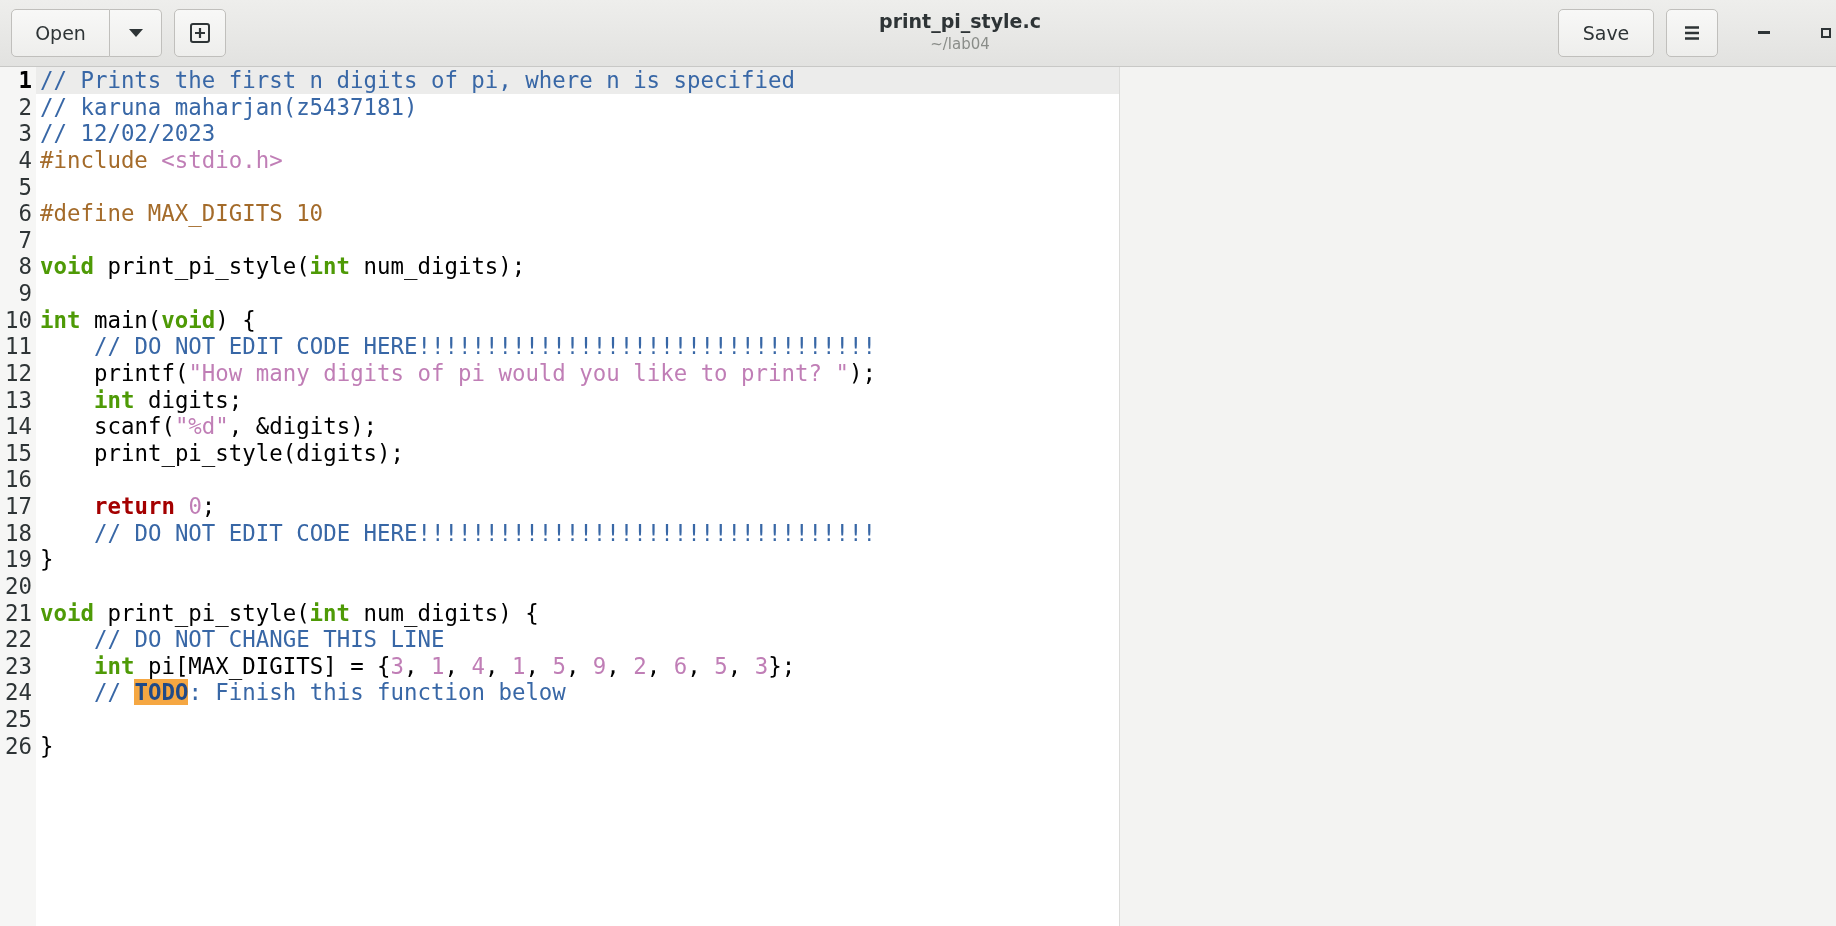 The width and height of the screenshot is (1836, 926). Describe the element at coordinates (18, 559) in the screenshot. I see `line-number: 19` at that location.